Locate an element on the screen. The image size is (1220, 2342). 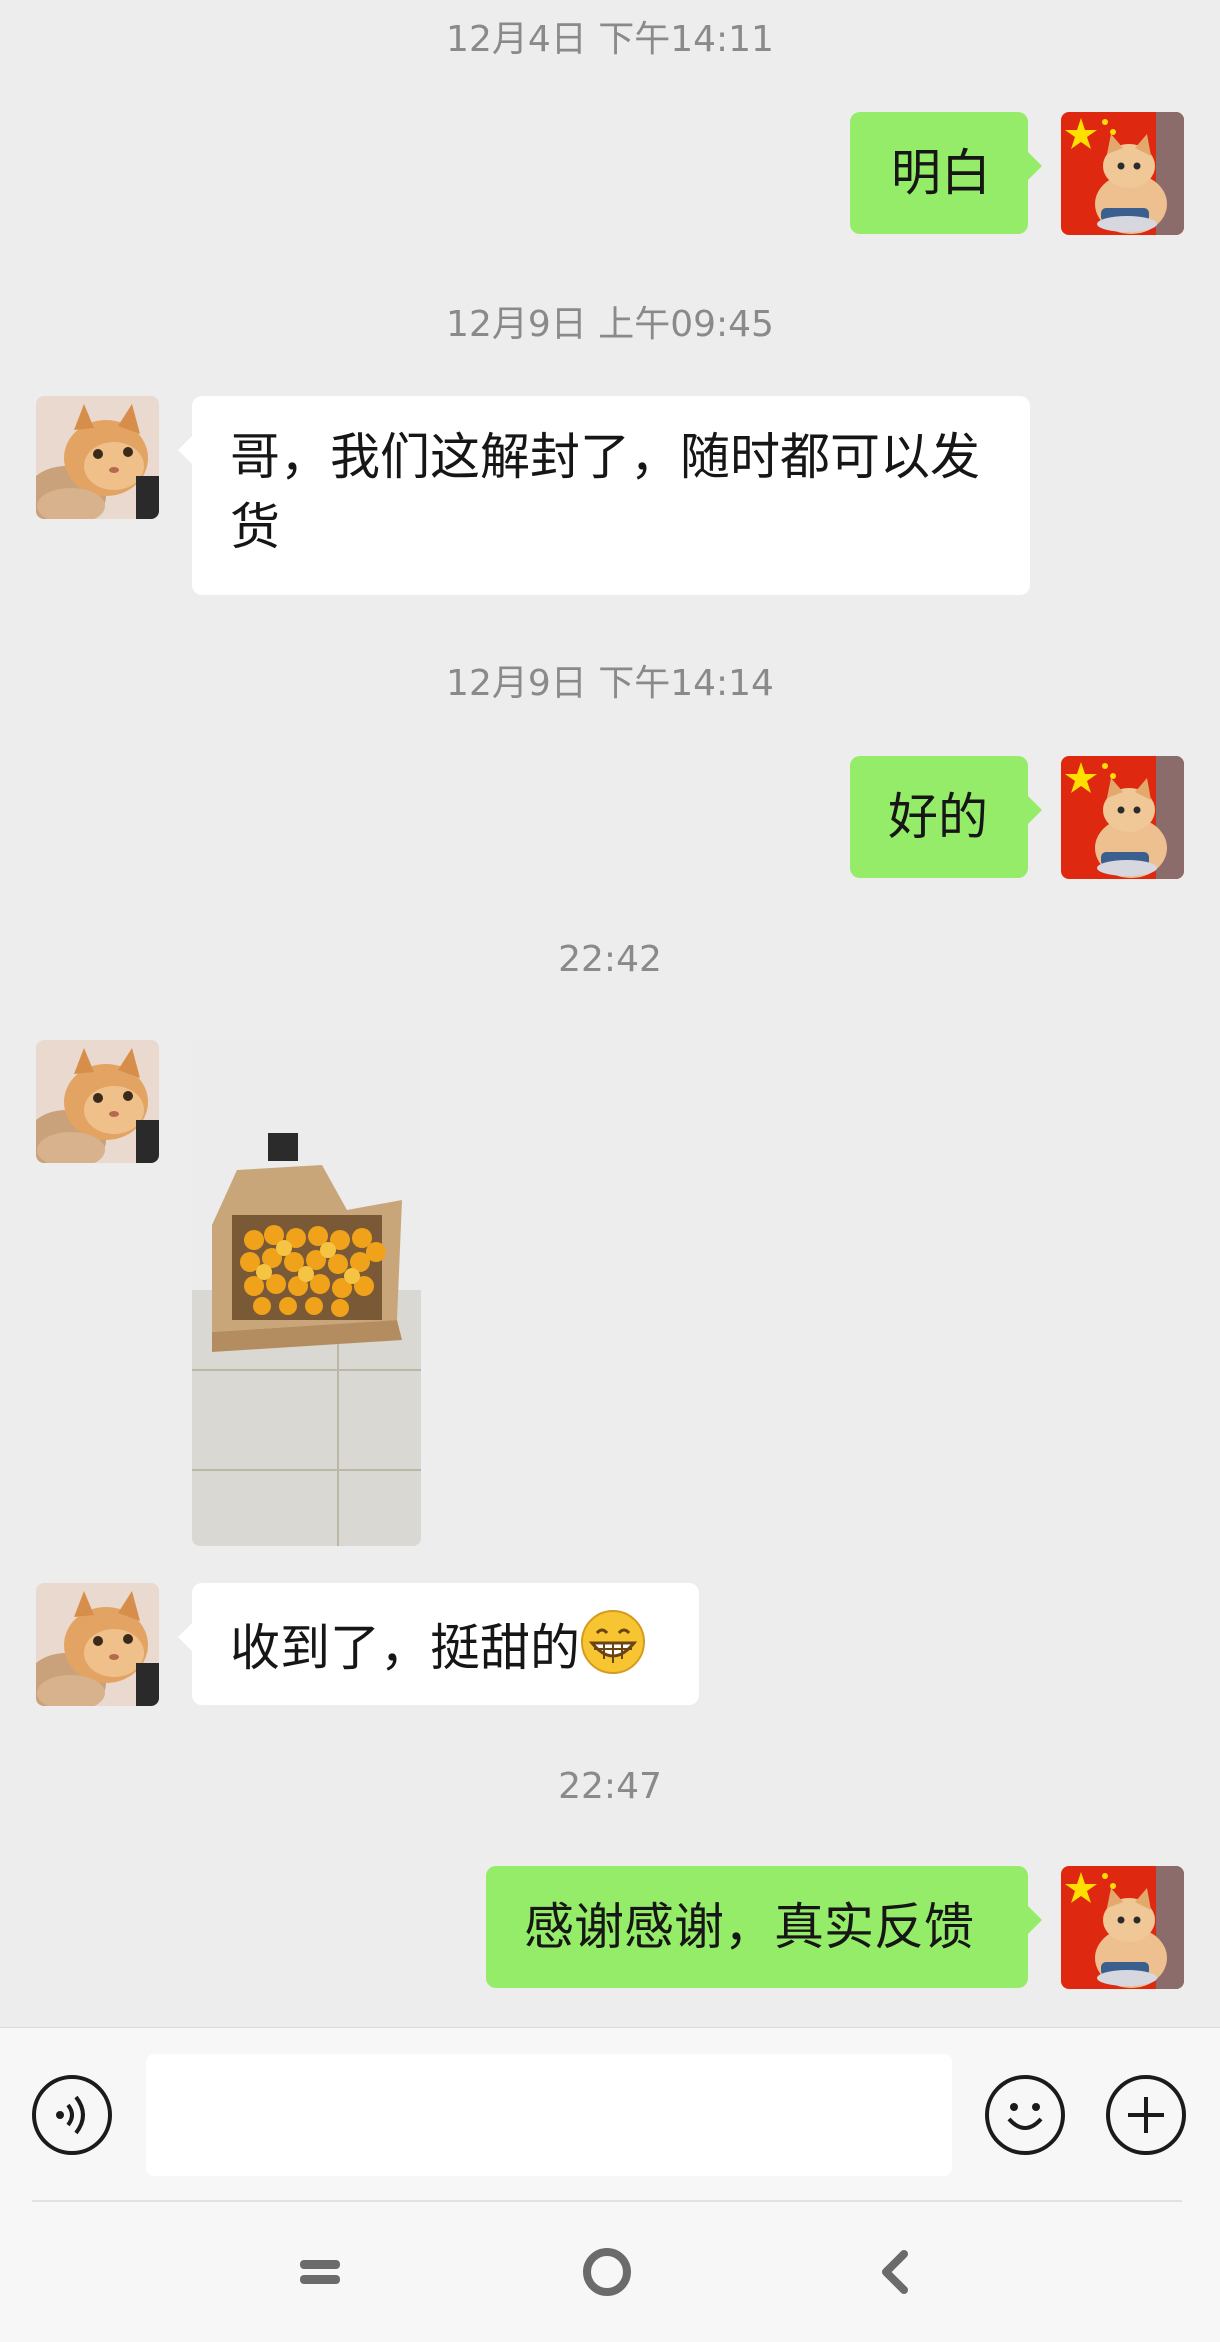
emoji-button is located at coordinates (1025, 2115).